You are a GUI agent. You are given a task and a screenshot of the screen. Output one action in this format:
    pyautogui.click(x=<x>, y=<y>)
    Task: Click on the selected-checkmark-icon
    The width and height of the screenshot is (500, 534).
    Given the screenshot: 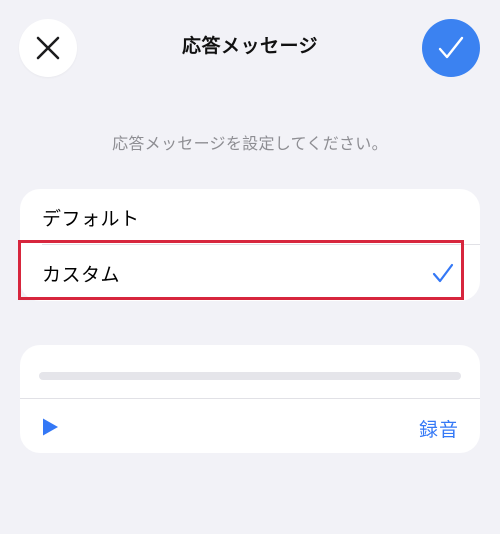 What is the action you would take?
    pyautogui.click(x=443, y=273)
    